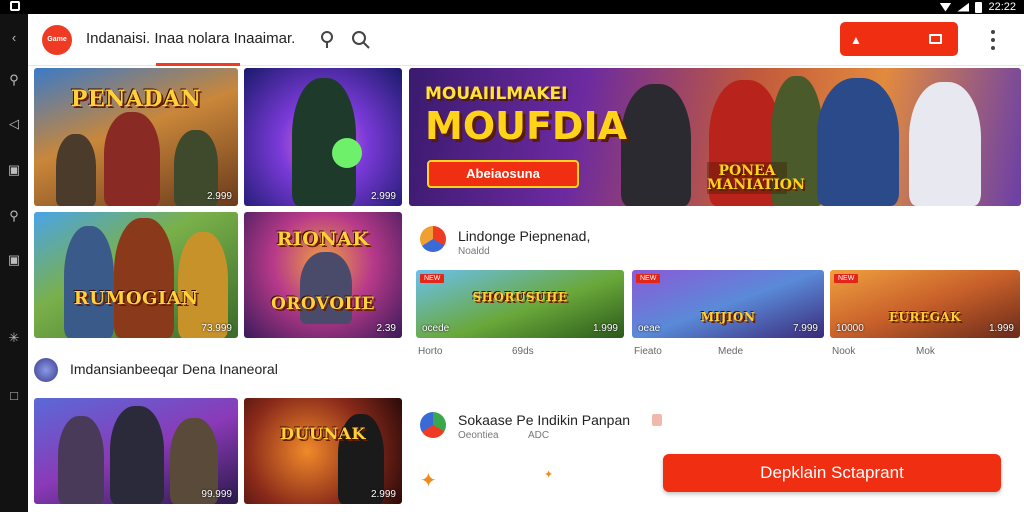 The height and width of the screenshot is (512, 1024). Describe the element at coordinates (856, 40) in the screenshot. I see `flame-icon: ▲` at that location.